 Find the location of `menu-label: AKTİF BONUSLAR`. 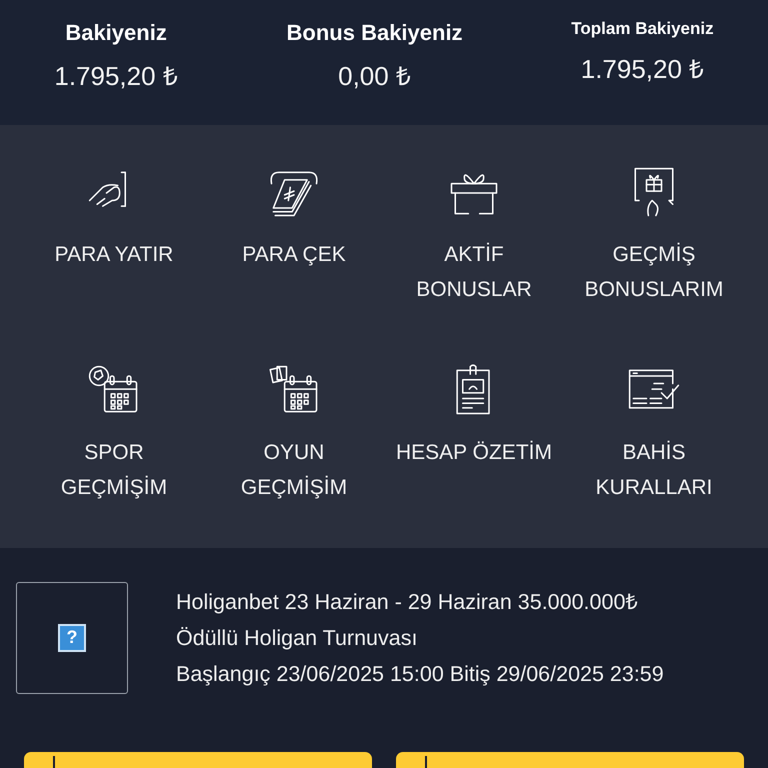

menu-label: AKTİF BONUSLAR is located at coordinates (474, 272).